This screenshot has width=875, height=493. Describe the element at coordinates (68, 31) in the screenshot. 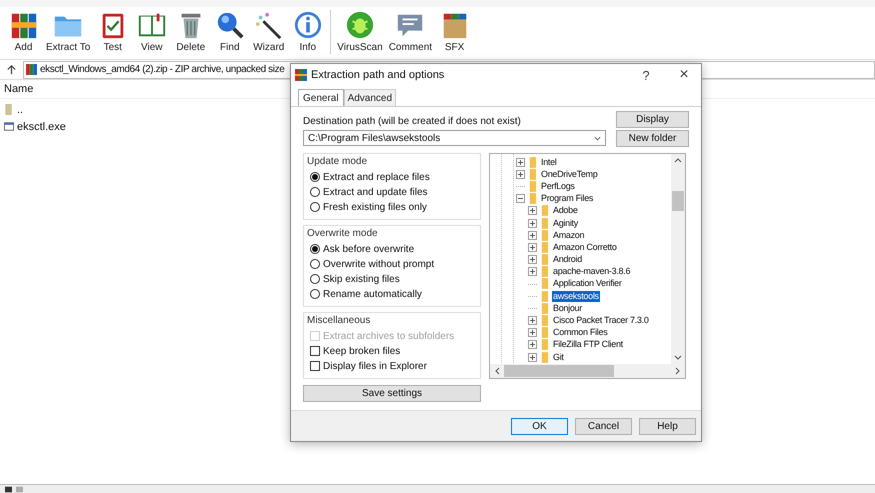

I see `toolbar-button: Extract To` at that location.